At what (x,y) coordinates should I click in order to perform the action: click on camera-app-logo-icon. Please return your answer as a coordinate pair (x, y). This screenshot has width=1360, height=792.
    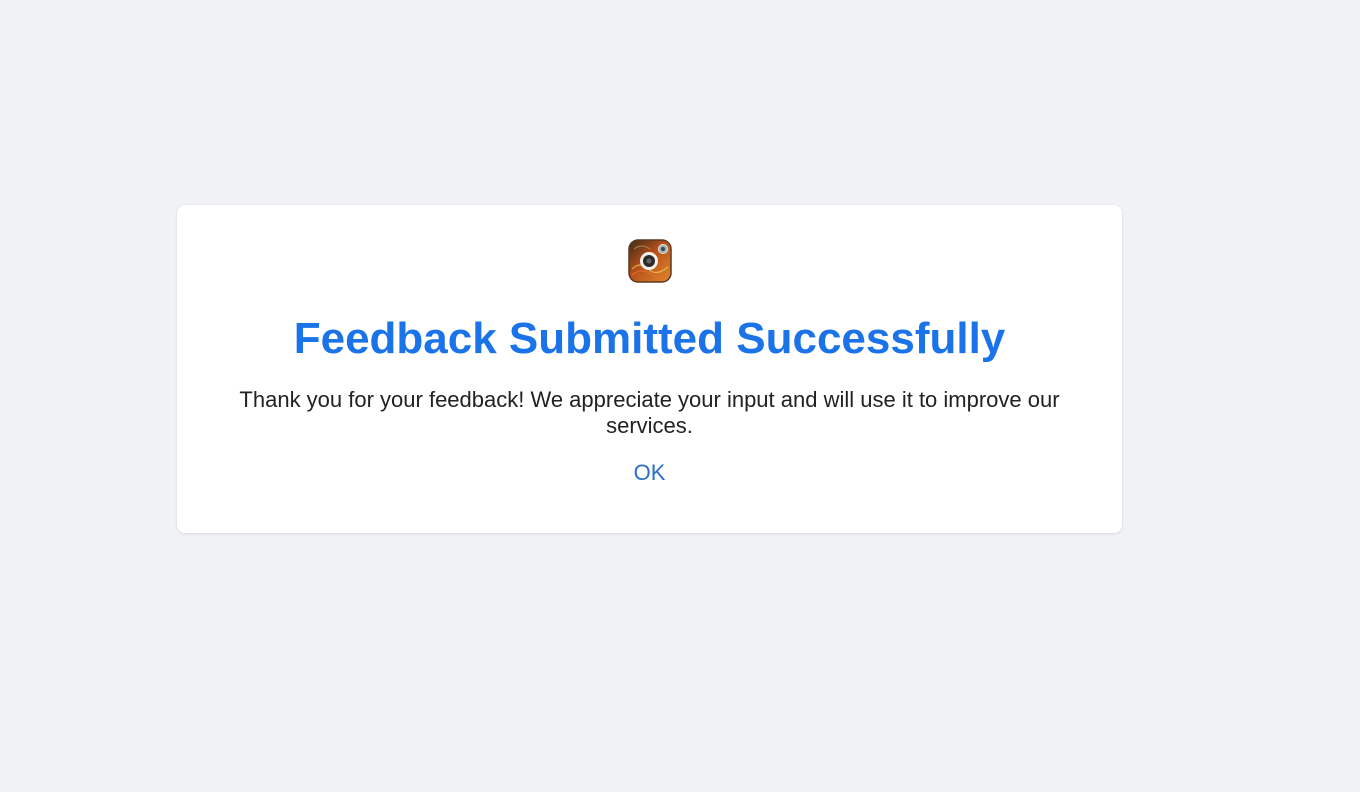
    Looking at the image, I should click on (650, 261).